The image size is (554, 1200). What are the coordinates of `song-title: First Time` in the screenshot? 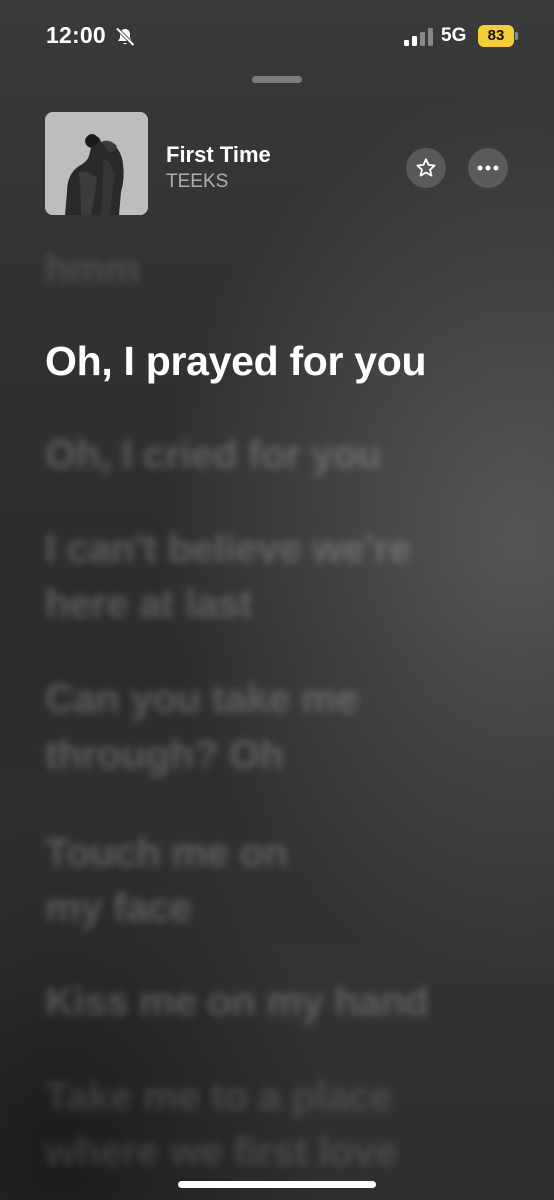 It's located at (218, 154).